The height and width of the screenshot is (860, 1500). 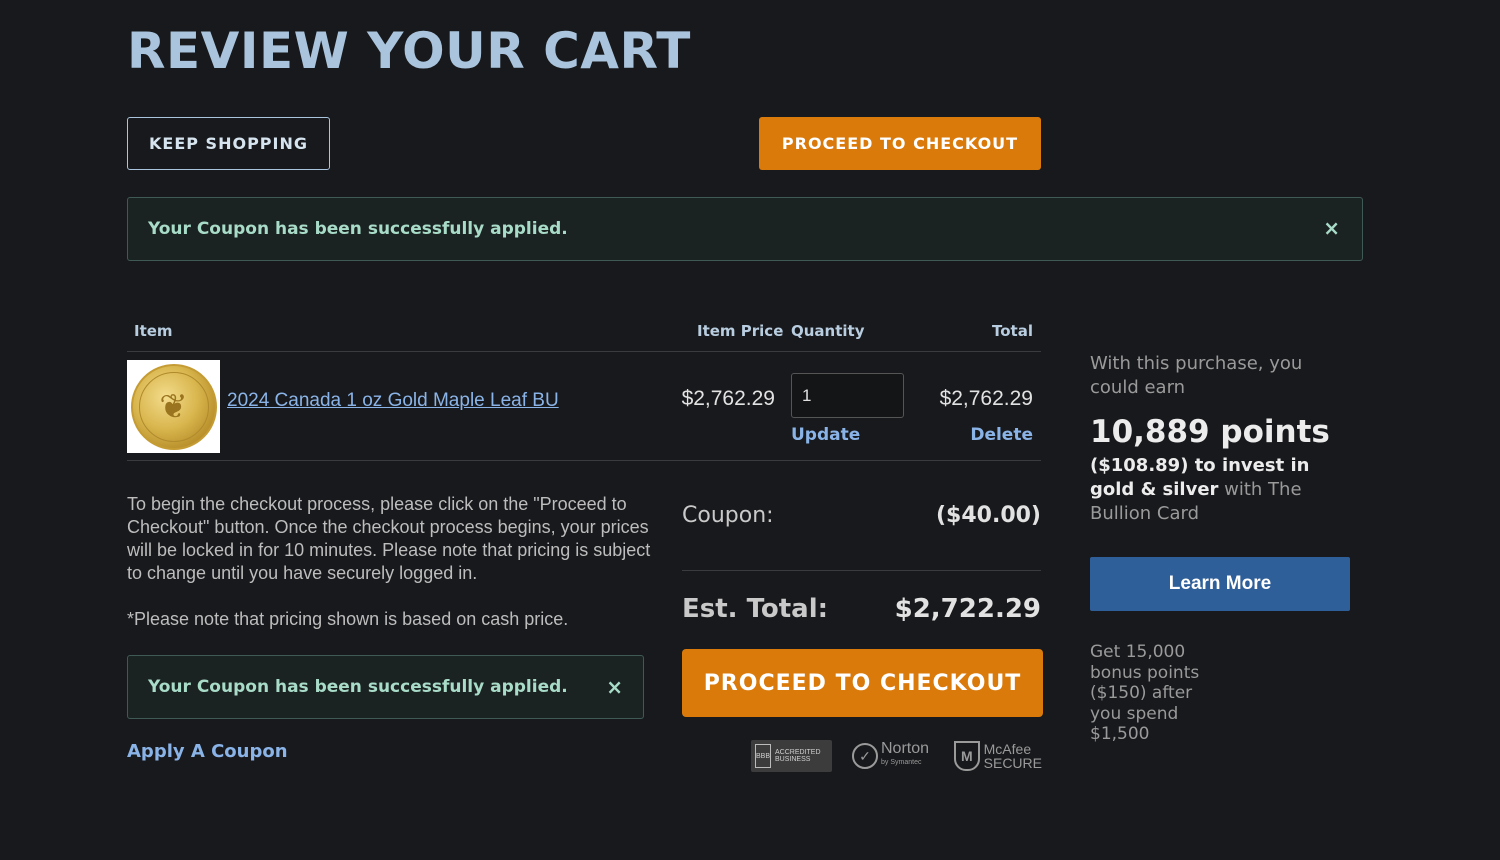 What do you see at coordinates (153, 331) in the screenshot?
I see `column-header-item: Item` at bounding box center [153, 331].